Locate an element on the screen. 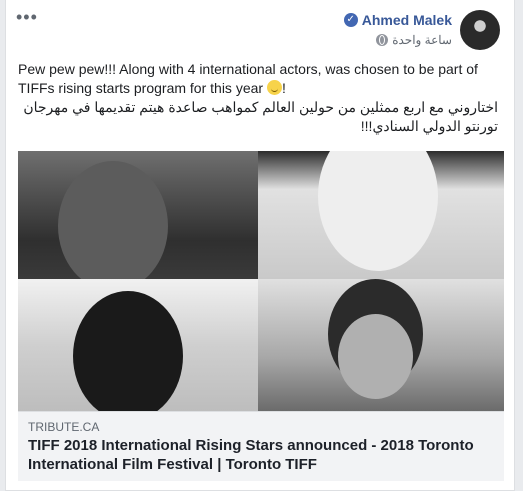  author-header: ✓ Ahmed Malek is located at coordinates (397, 20).